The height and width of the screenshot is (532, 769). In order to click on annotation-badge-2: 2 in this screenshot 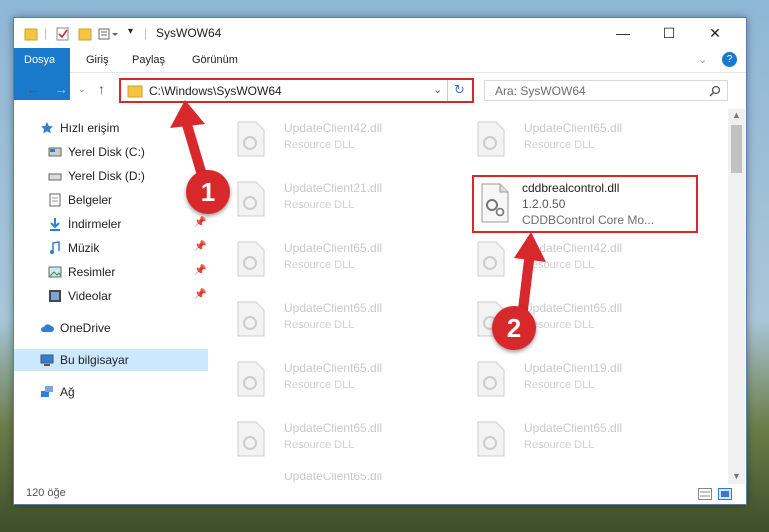, I will do `click(514, 328)`.